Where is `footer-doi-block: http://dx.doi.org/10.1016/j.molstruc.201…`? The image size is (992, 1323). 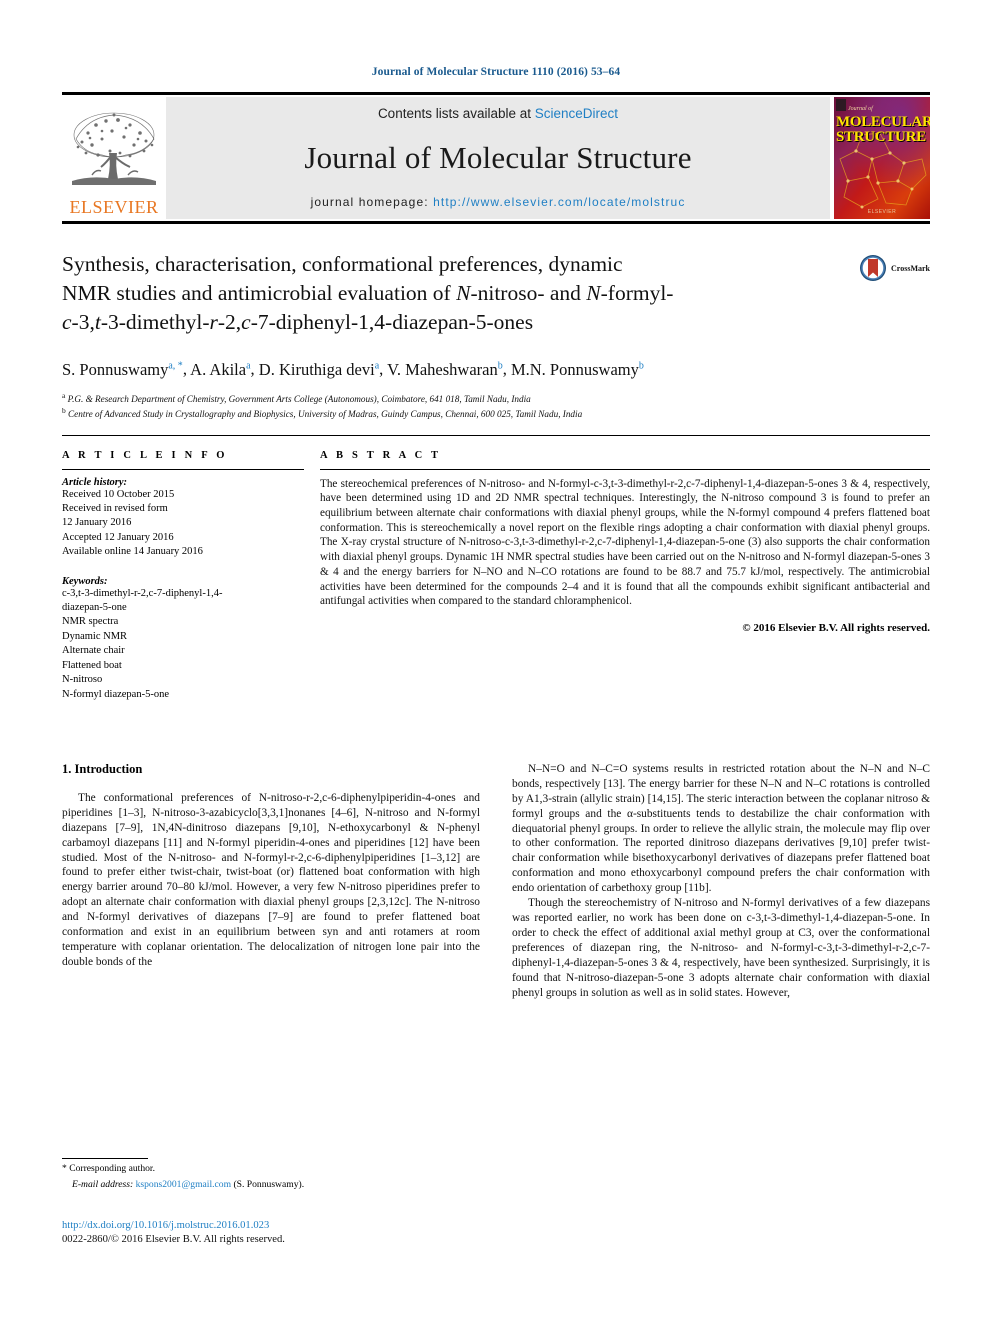 footer-doi-block: http://dx.doi.org/10.1016/j.molstruc.201… is located at coordinates (277, 1233).